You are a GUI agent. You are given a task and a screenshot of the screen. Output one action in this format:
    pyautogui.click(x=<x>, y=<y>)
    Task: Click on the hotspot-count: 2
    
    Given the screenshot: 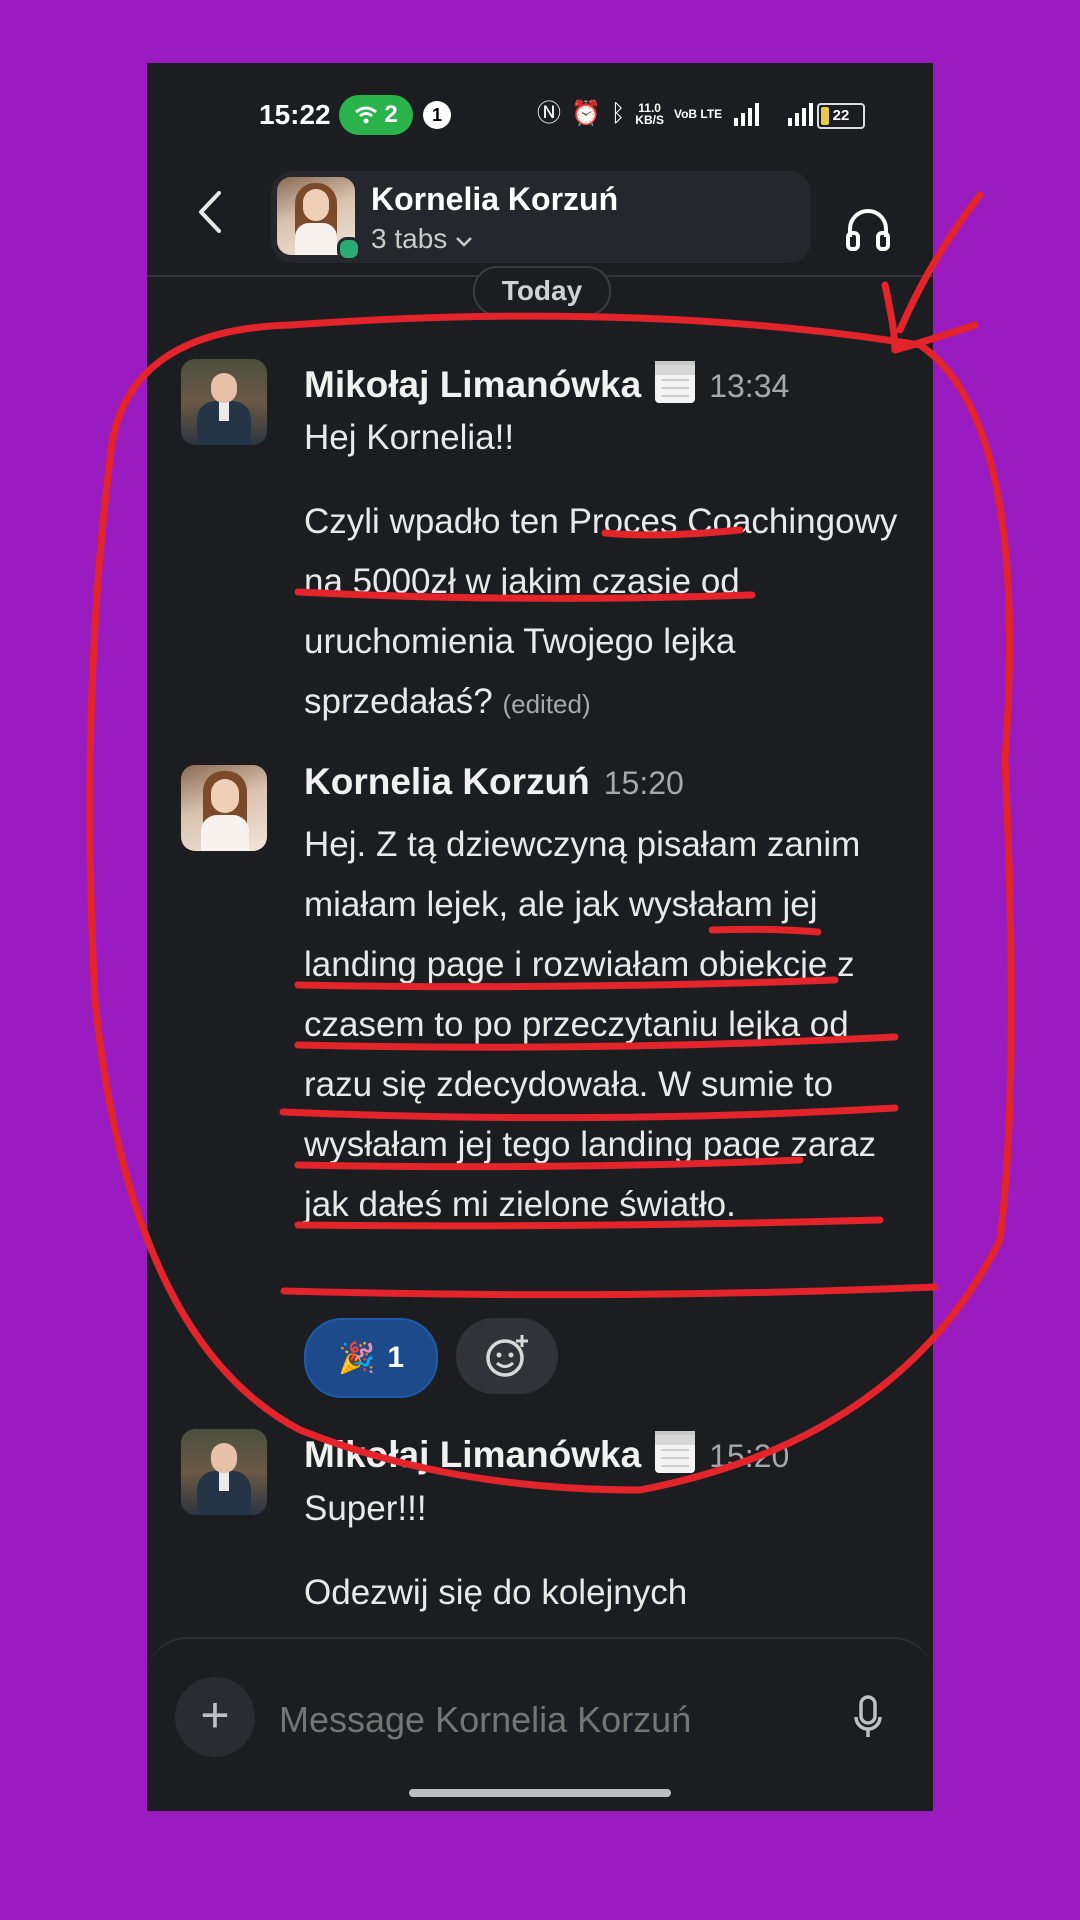 What is the action you would take?
    pyautogui.click(x=391, y=114)
    